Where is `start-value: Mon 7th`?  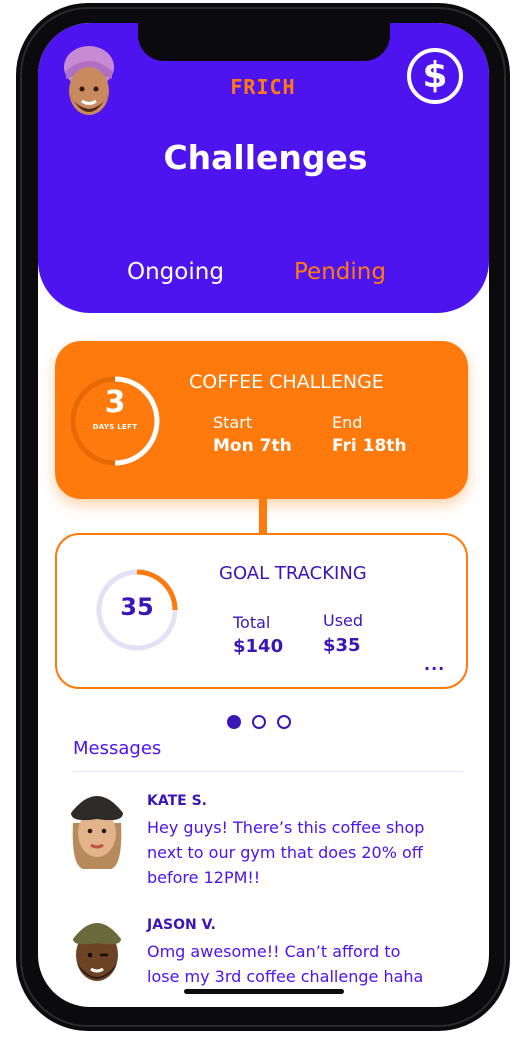
start-value: Mon 7th is located at coordinates (252, 446).